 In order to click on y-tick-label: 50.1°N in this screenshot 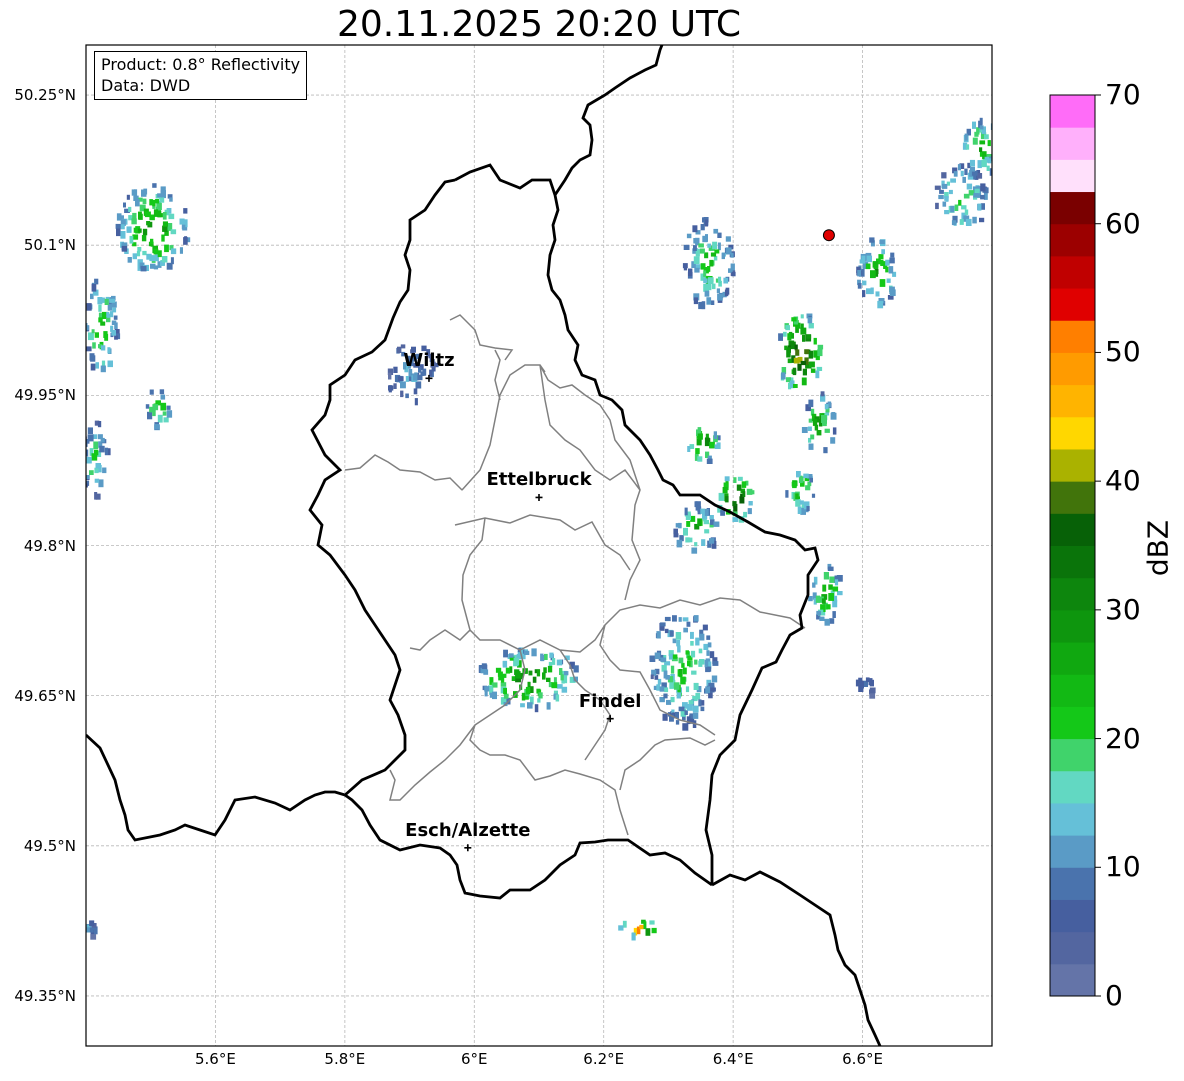, I will do `click(49, 245)`.